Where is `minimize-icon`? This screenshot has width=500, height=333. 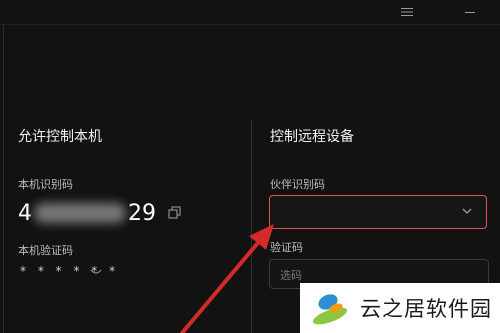
minimize-icon is located at coordinates (470, 12).